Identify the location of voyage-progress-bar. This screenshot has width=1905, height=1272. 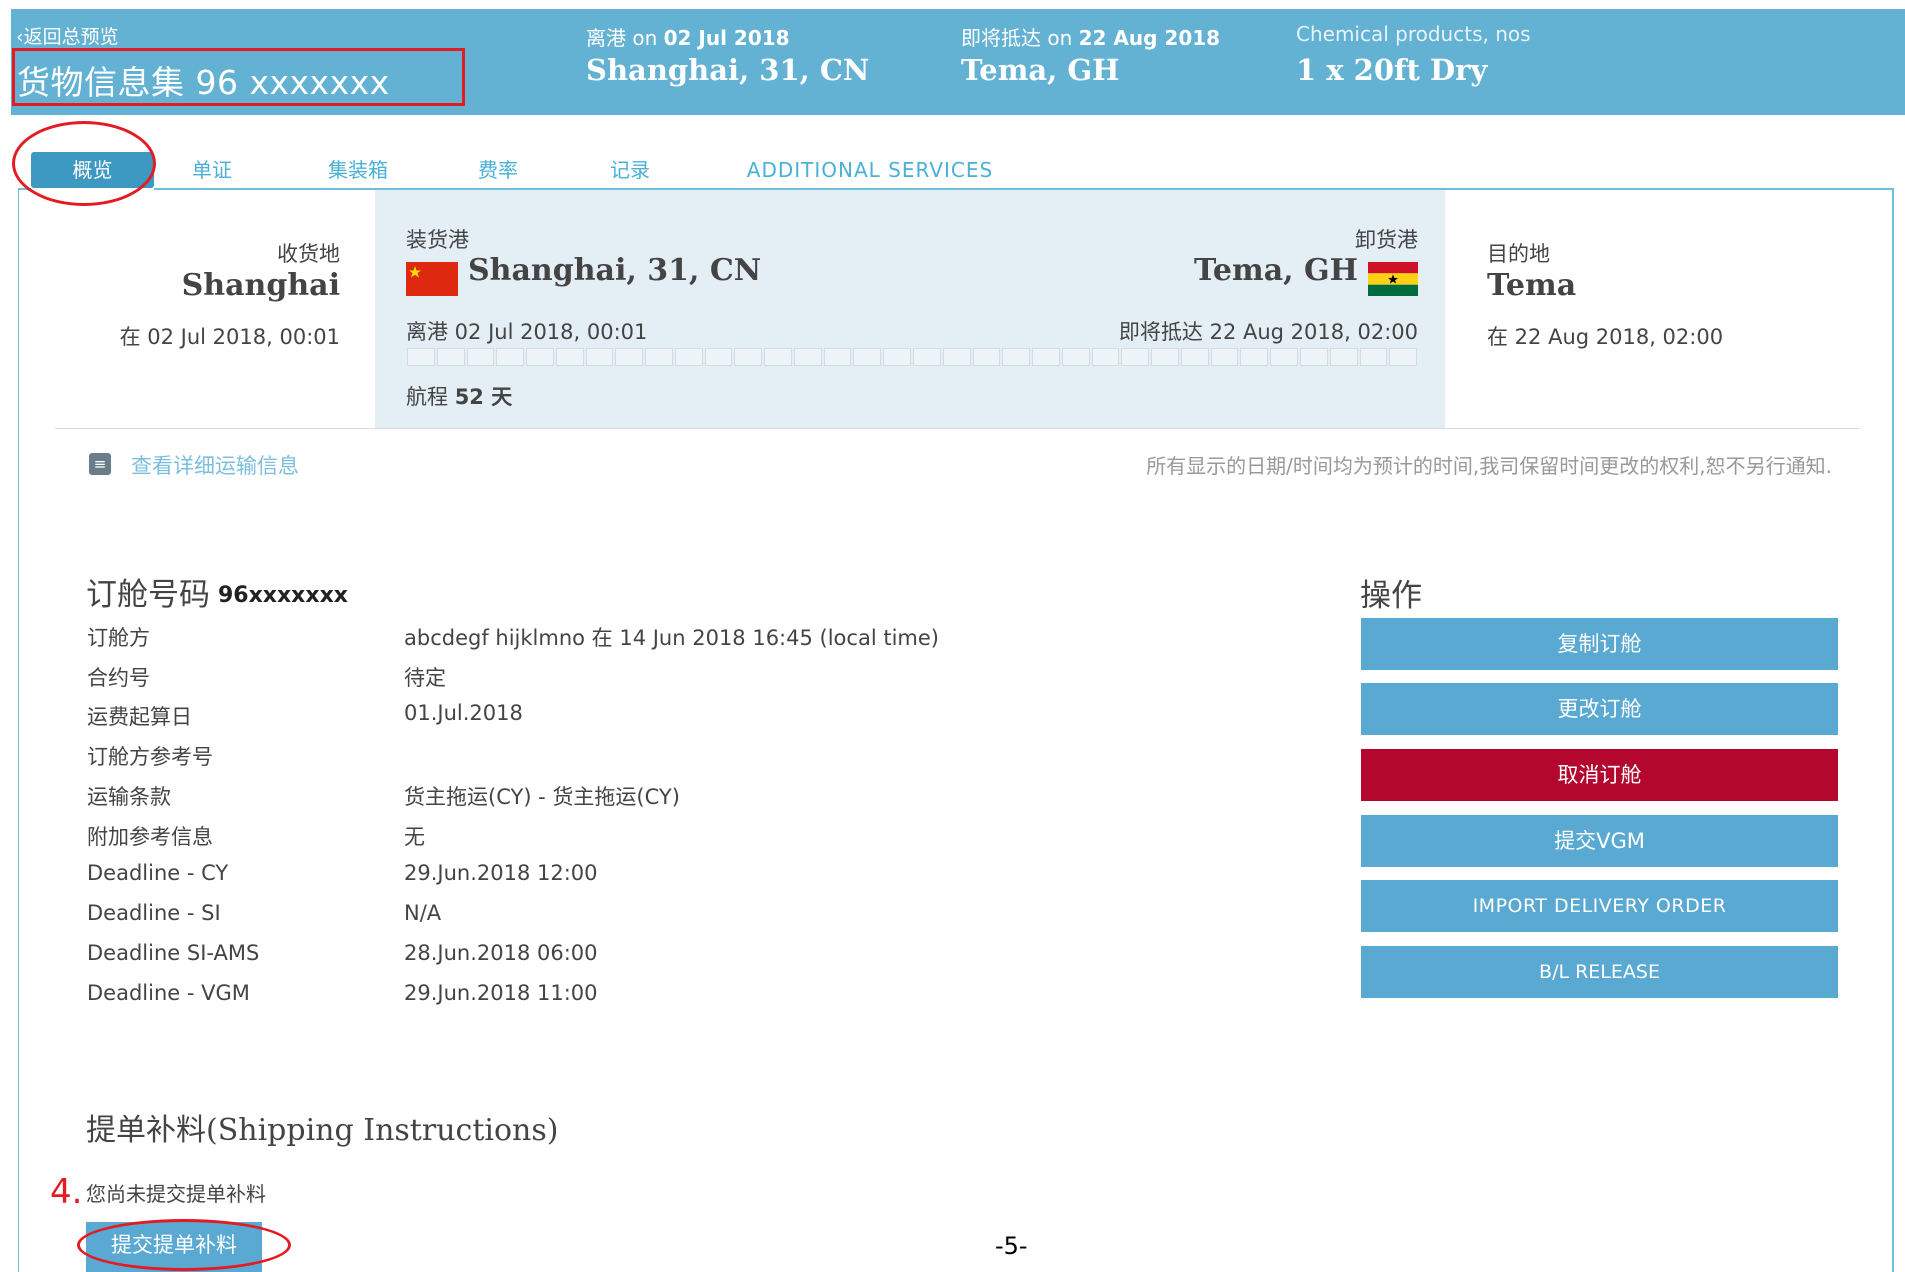
(912, 357).